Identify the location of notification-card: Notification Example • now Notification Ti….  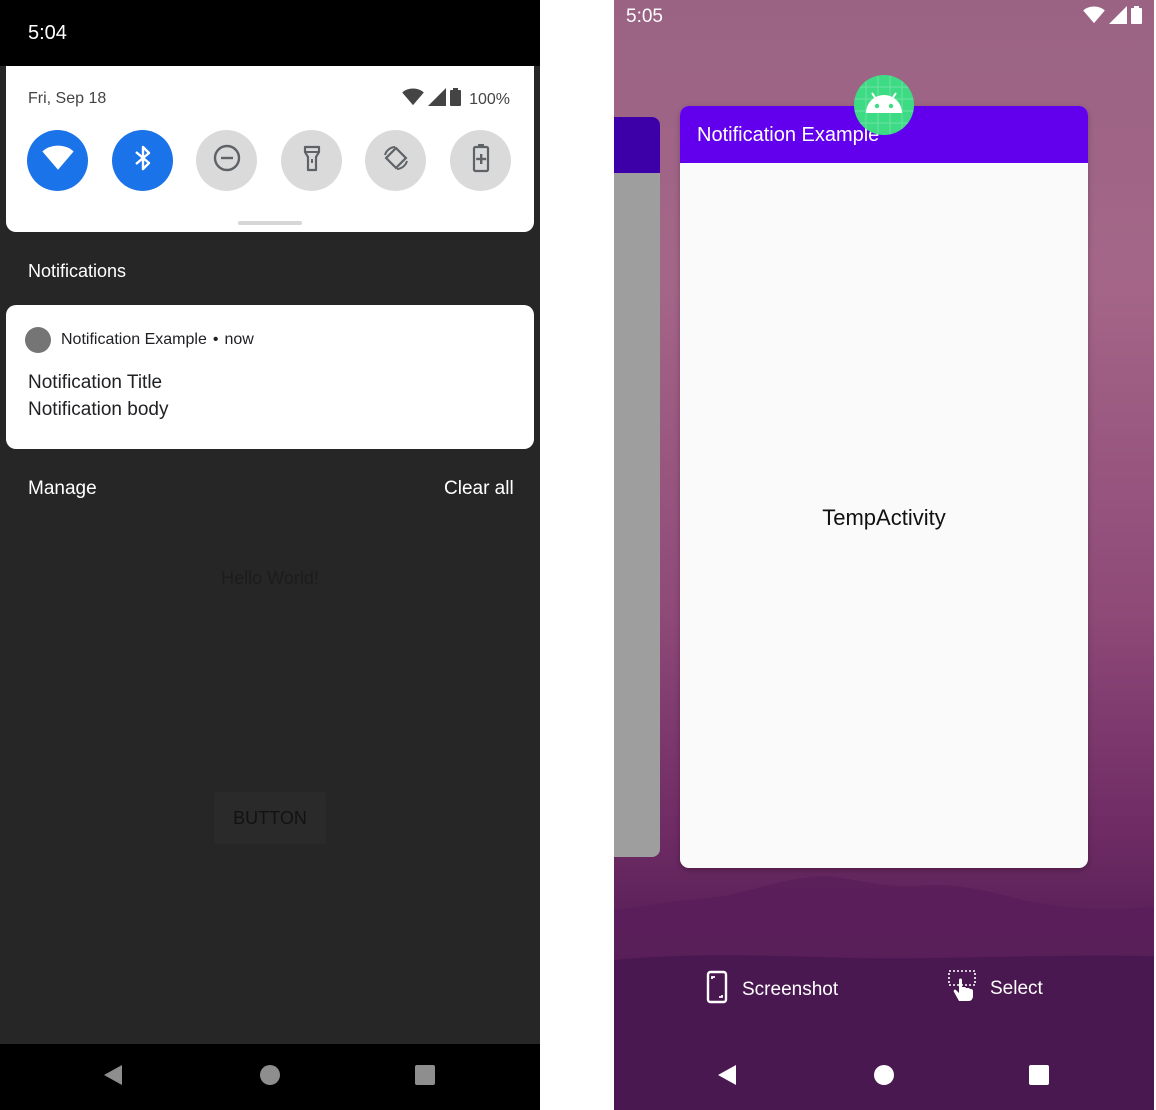
(270, 377).